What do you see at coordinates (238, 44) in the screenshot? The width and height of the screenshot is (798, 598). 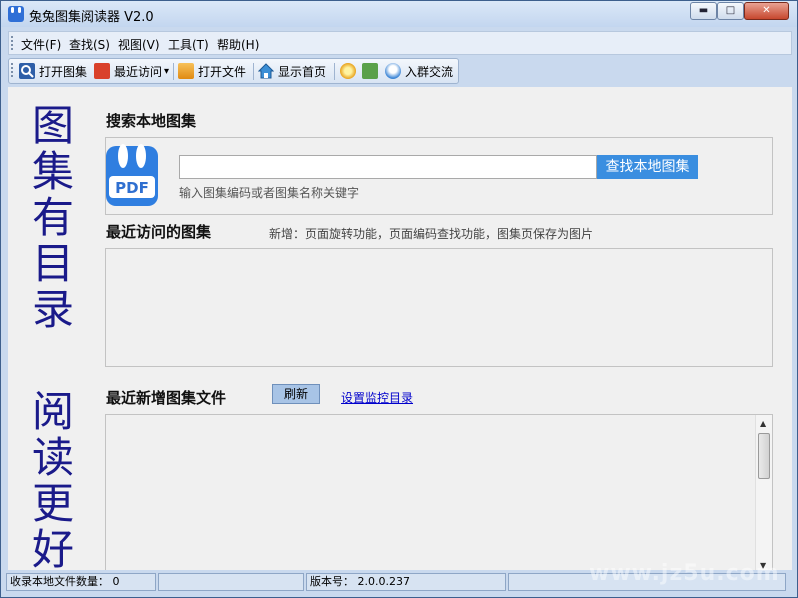 I see `menu-help: 帮助(H)` at bounding box center [238, 44].